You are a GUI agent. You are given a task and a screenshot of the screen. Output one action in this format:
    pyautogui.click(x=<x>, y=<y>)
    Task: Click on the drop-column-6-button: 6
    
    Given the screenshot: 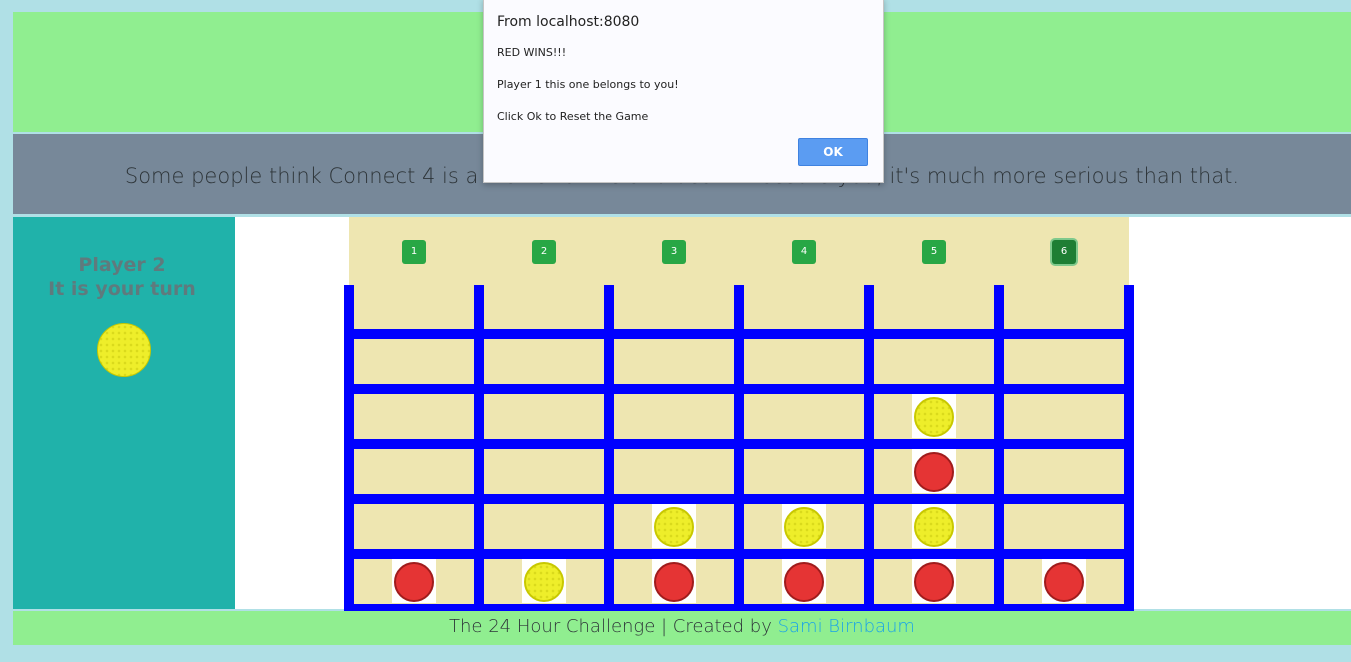 What is the action you would take?
    pyautogui.click(x=1064, y=252)
    